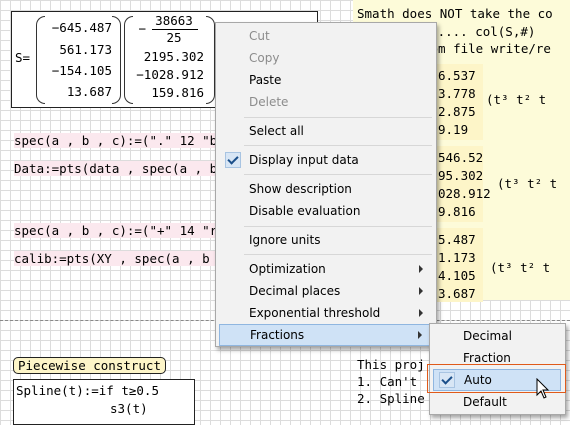 The height and width of the screenshot is (425, 570). What do you see at coordinates (119, 140) in the screenshot?
I see `spec-expression-1: spec(a , b , c):=("." 12 "bl` at bounding box center [119, 140].